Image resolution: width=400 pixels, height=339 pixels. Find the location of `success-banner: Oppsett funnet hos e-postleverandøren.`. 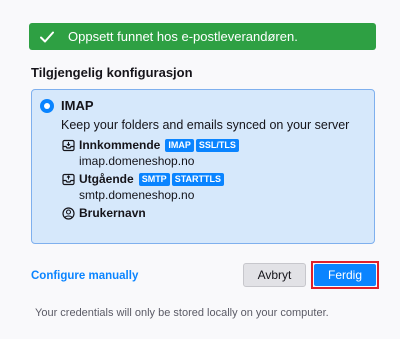

success-banner: Oppsett funnet hos e-postleverandøren. is located at coordinates (202, 36).